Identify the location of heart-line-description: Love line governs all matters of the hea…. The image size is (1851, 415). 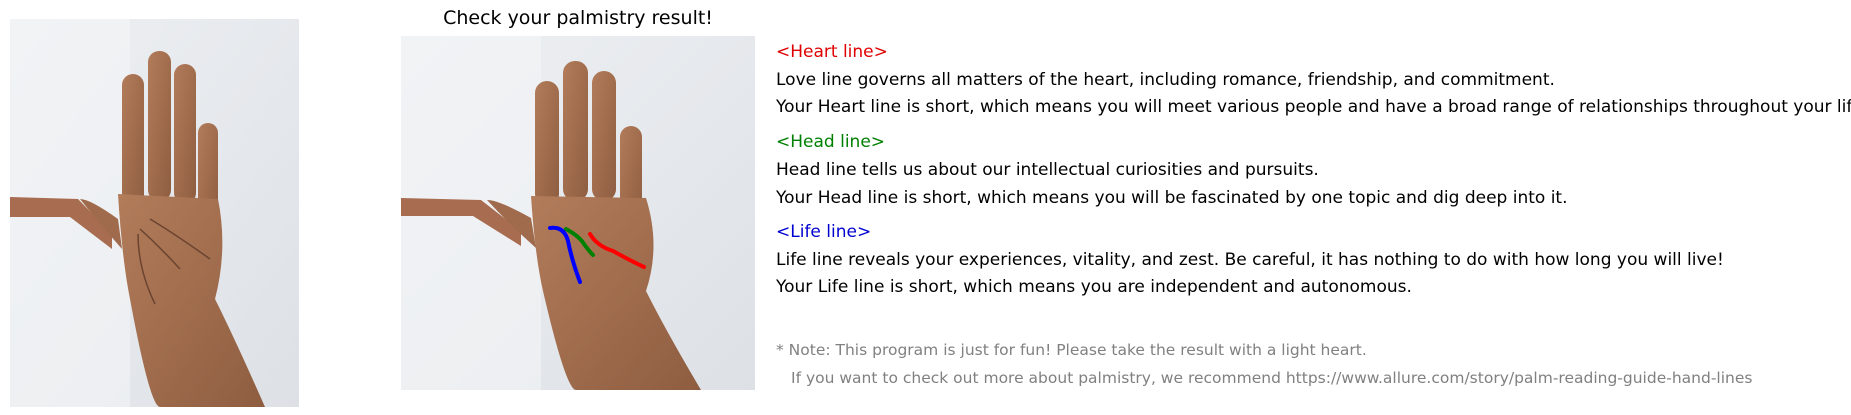
(1165, 80).